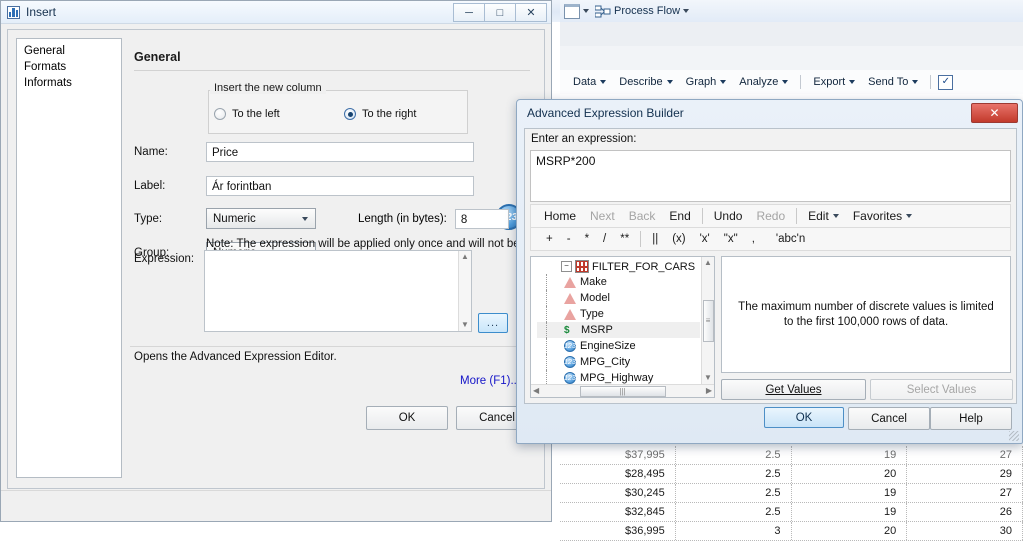  What do you see at coordinates (618, 377) in the screenshot?
I see `tree-node-mpg-highway: 123 MPG_Highway` at bounding box center [618, 377].